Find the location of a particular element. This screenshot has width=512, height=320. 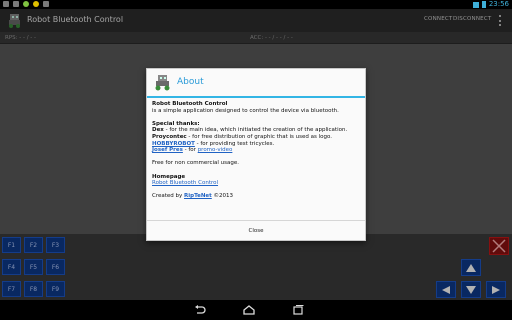

battery-icon is located at coordinates (483, 4).